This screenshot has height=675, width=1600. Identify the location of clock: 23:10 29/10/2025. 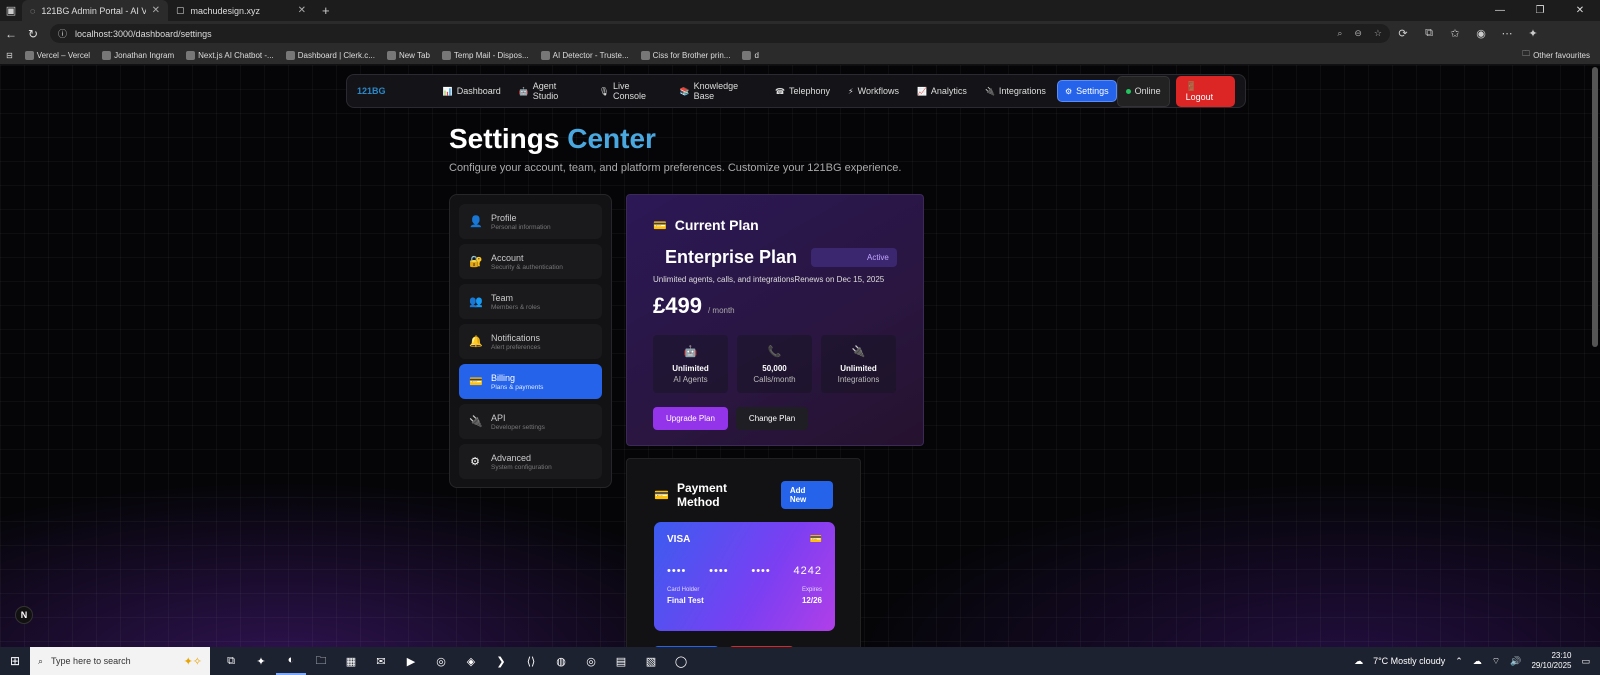
(1551, 661).